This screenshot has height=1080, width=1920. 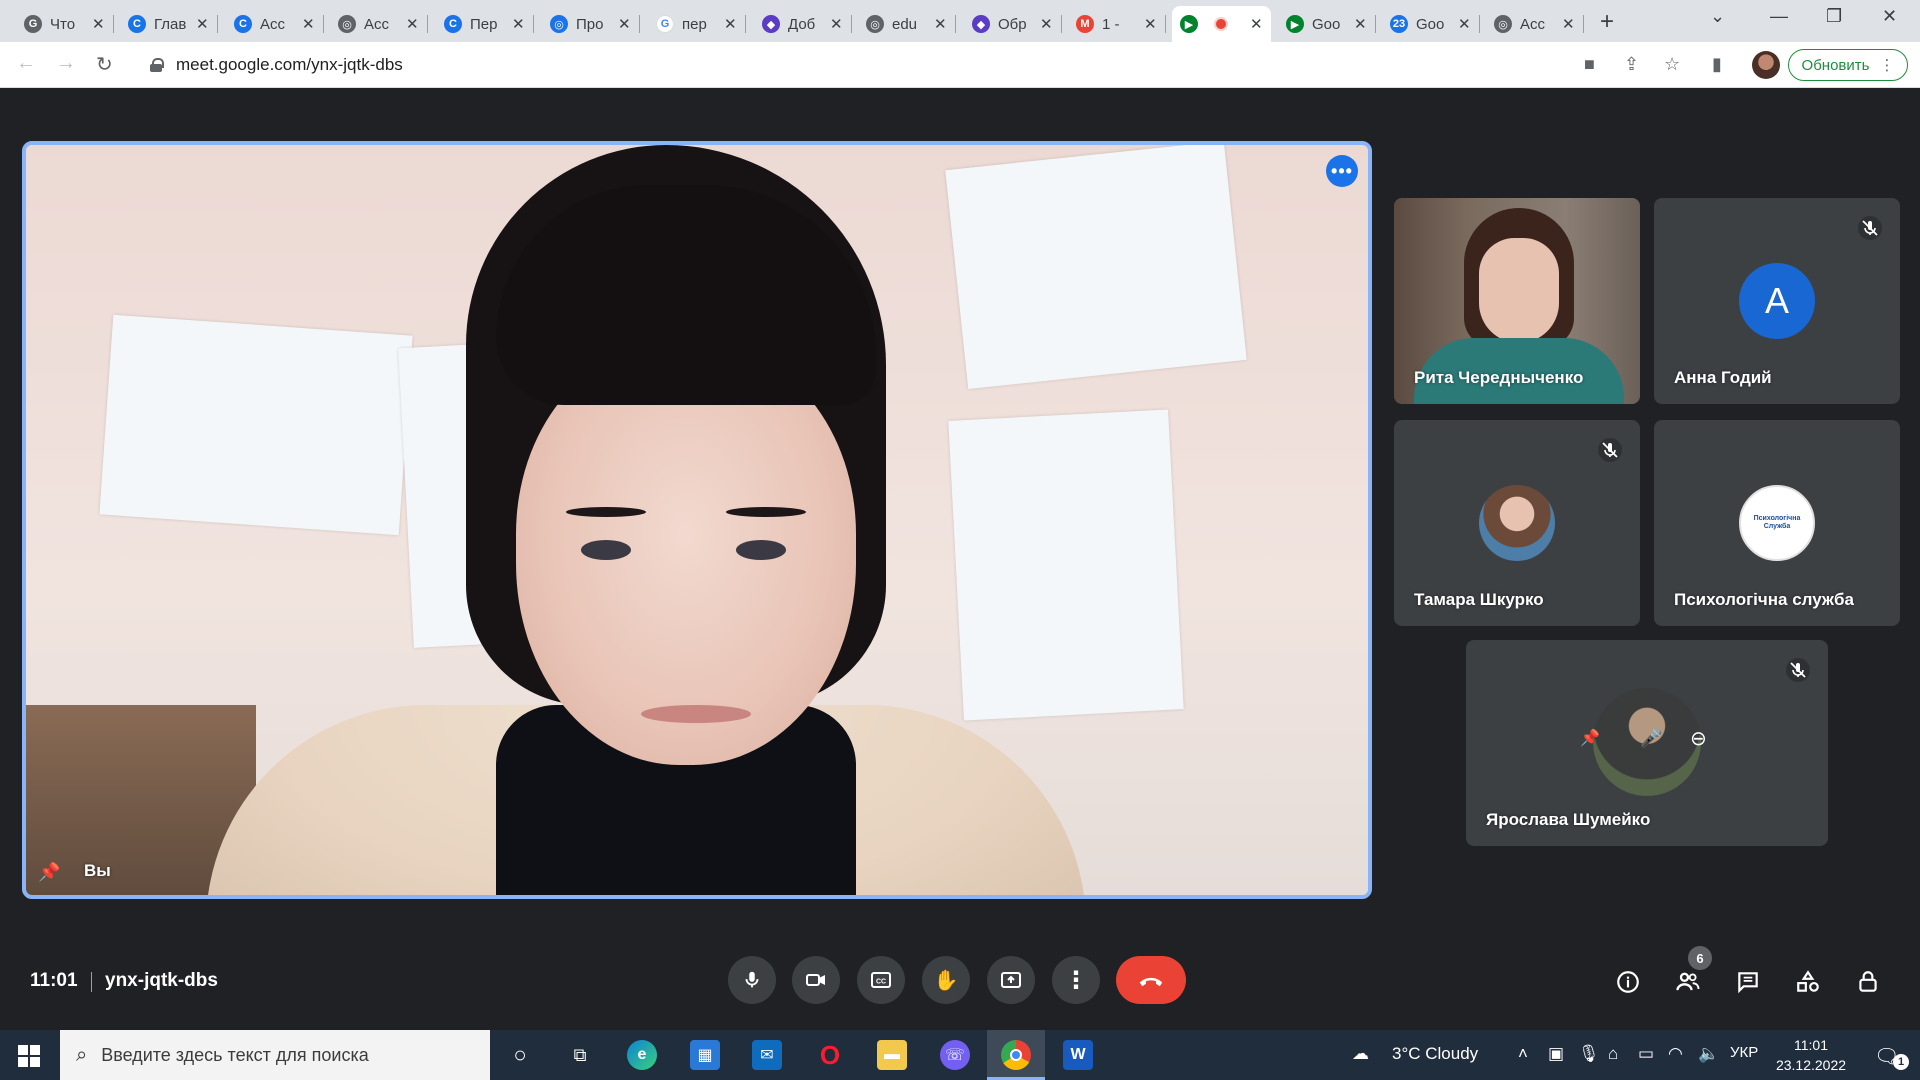 I want to click on browser-tab: M 1 - ✕, so click(x=1117, y=24).